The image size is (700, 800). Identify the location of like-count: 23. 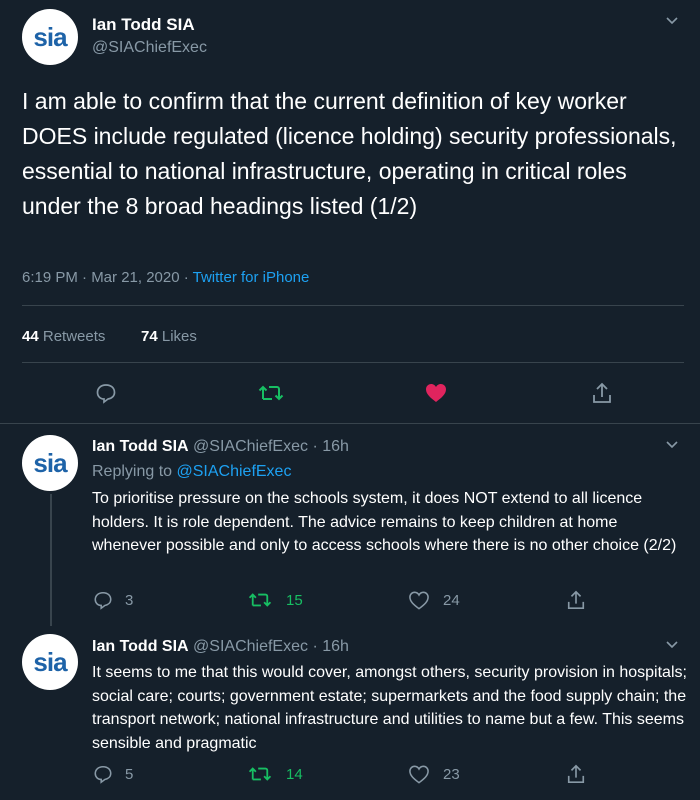
(451, 774).